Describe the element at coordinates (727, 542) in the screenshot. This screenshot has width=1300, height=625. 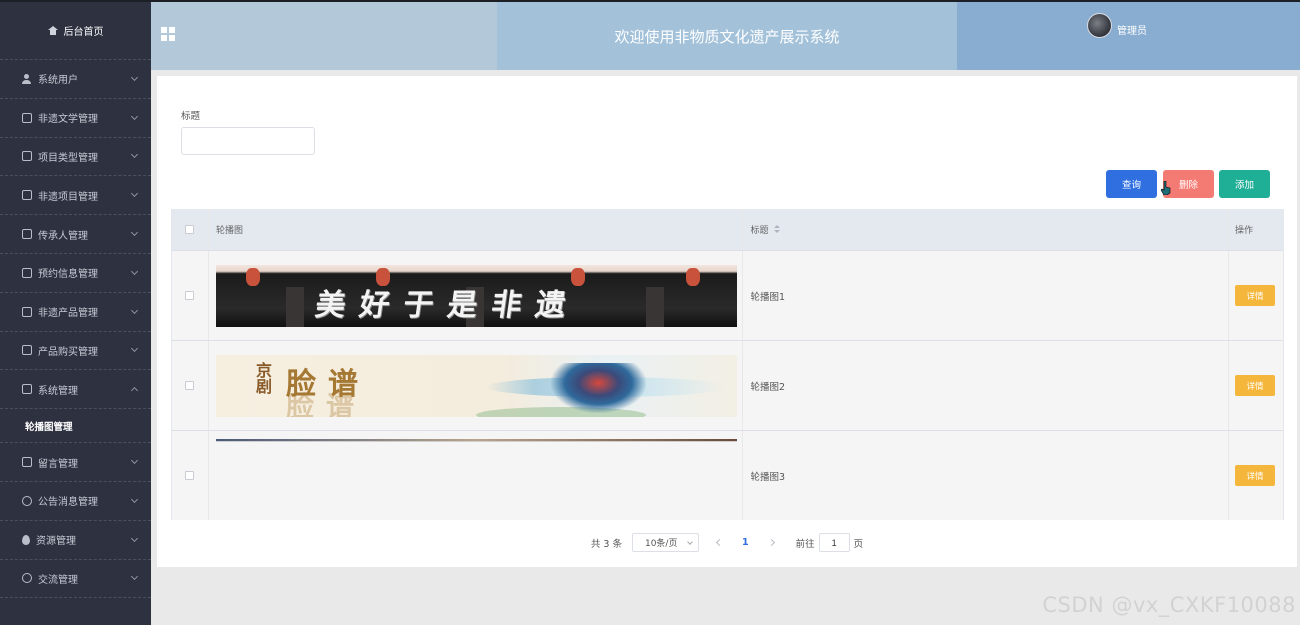
I see `pagination: 共 3 条 10条/页 1 前往 页` at that location.